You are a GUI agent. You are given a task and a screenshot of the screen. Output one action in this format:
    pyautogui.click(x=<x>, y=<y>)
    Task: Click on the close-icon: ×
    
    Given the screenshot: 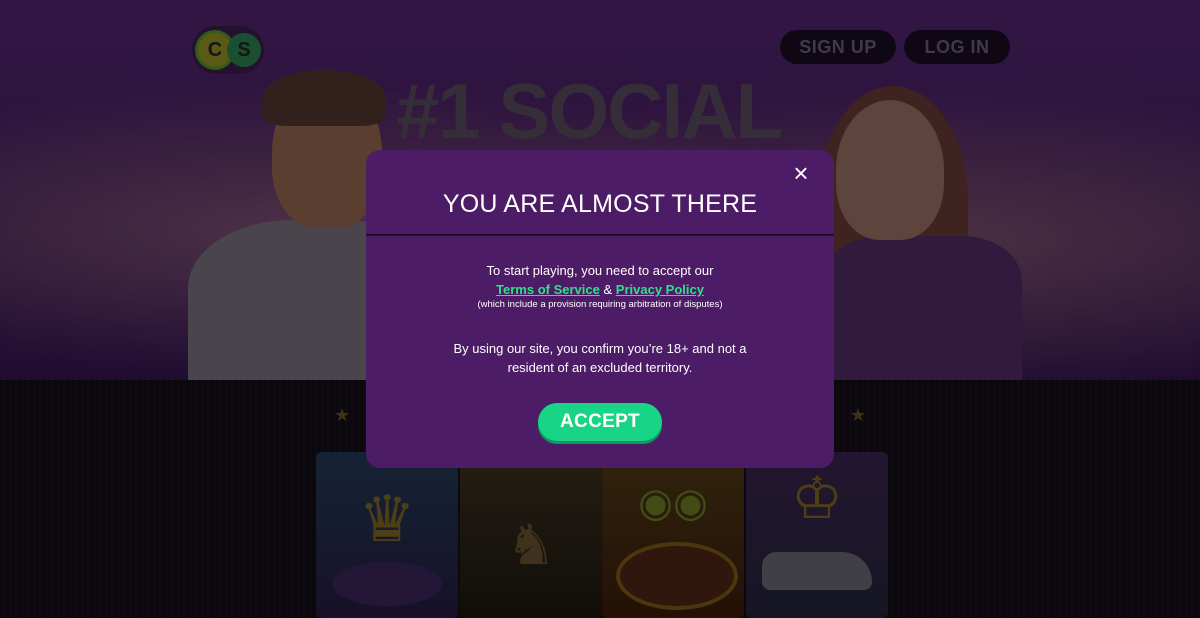 What is the action you would take?
    pyautogui.click(x=801, y=173)
    